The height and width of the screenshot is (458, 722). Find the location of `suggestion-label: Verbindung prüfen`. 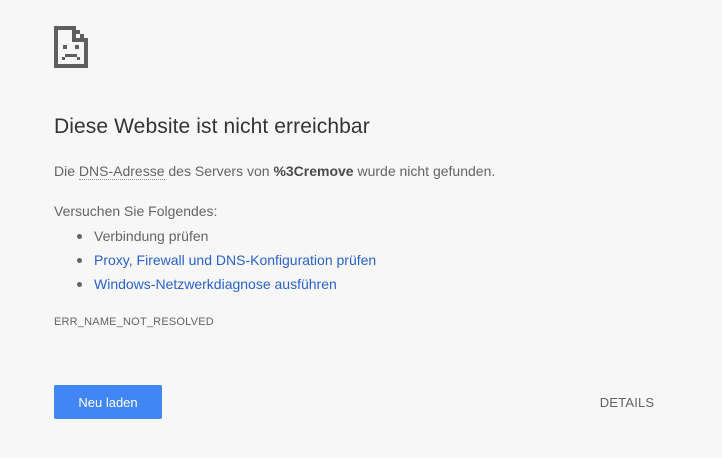

suggestion-label: Verbindung prüfen is located at coordinates (151, 236).